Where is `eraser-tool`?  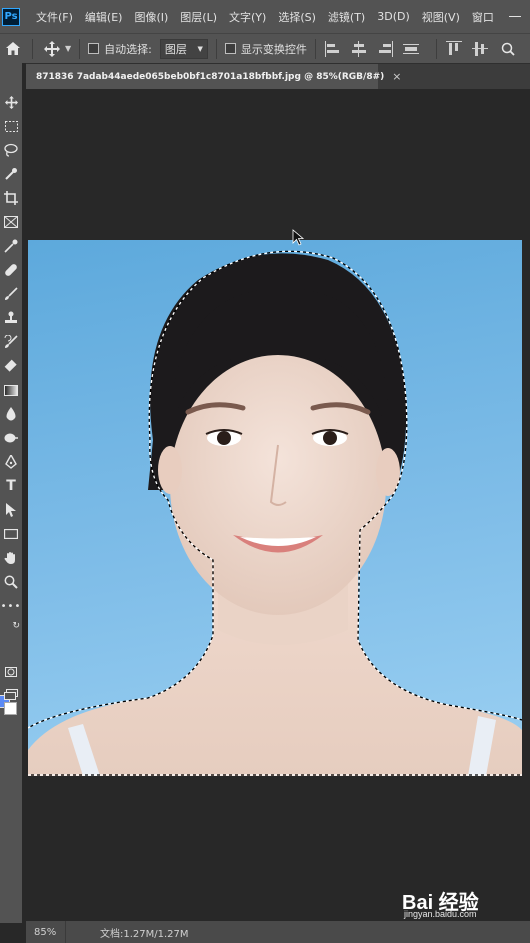
eraser-tool is located at coordinates (11, 366).